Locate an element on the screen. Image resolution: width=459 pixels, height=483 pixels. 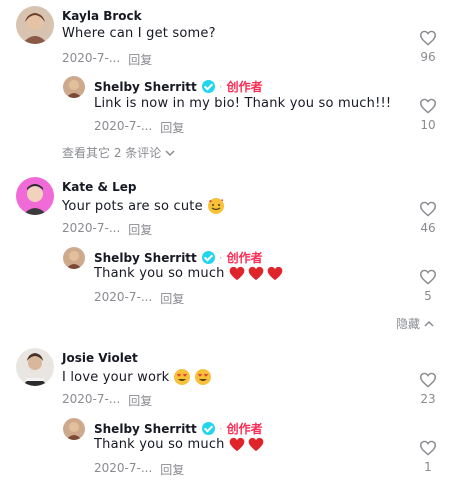
hide-replies: 隐藏 is located at coordinates (415, 323).